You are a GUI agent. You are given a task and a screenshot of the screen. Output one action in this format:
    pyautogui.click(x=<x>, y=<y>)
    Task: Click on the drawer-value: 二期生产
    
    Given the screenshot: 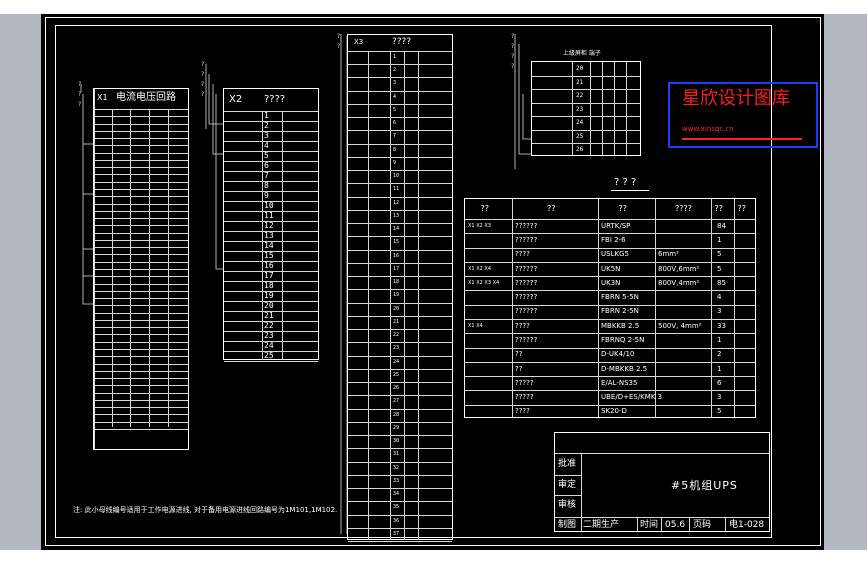 What is the action you would take?
    pyautogui.click(x=601, y=525)
    